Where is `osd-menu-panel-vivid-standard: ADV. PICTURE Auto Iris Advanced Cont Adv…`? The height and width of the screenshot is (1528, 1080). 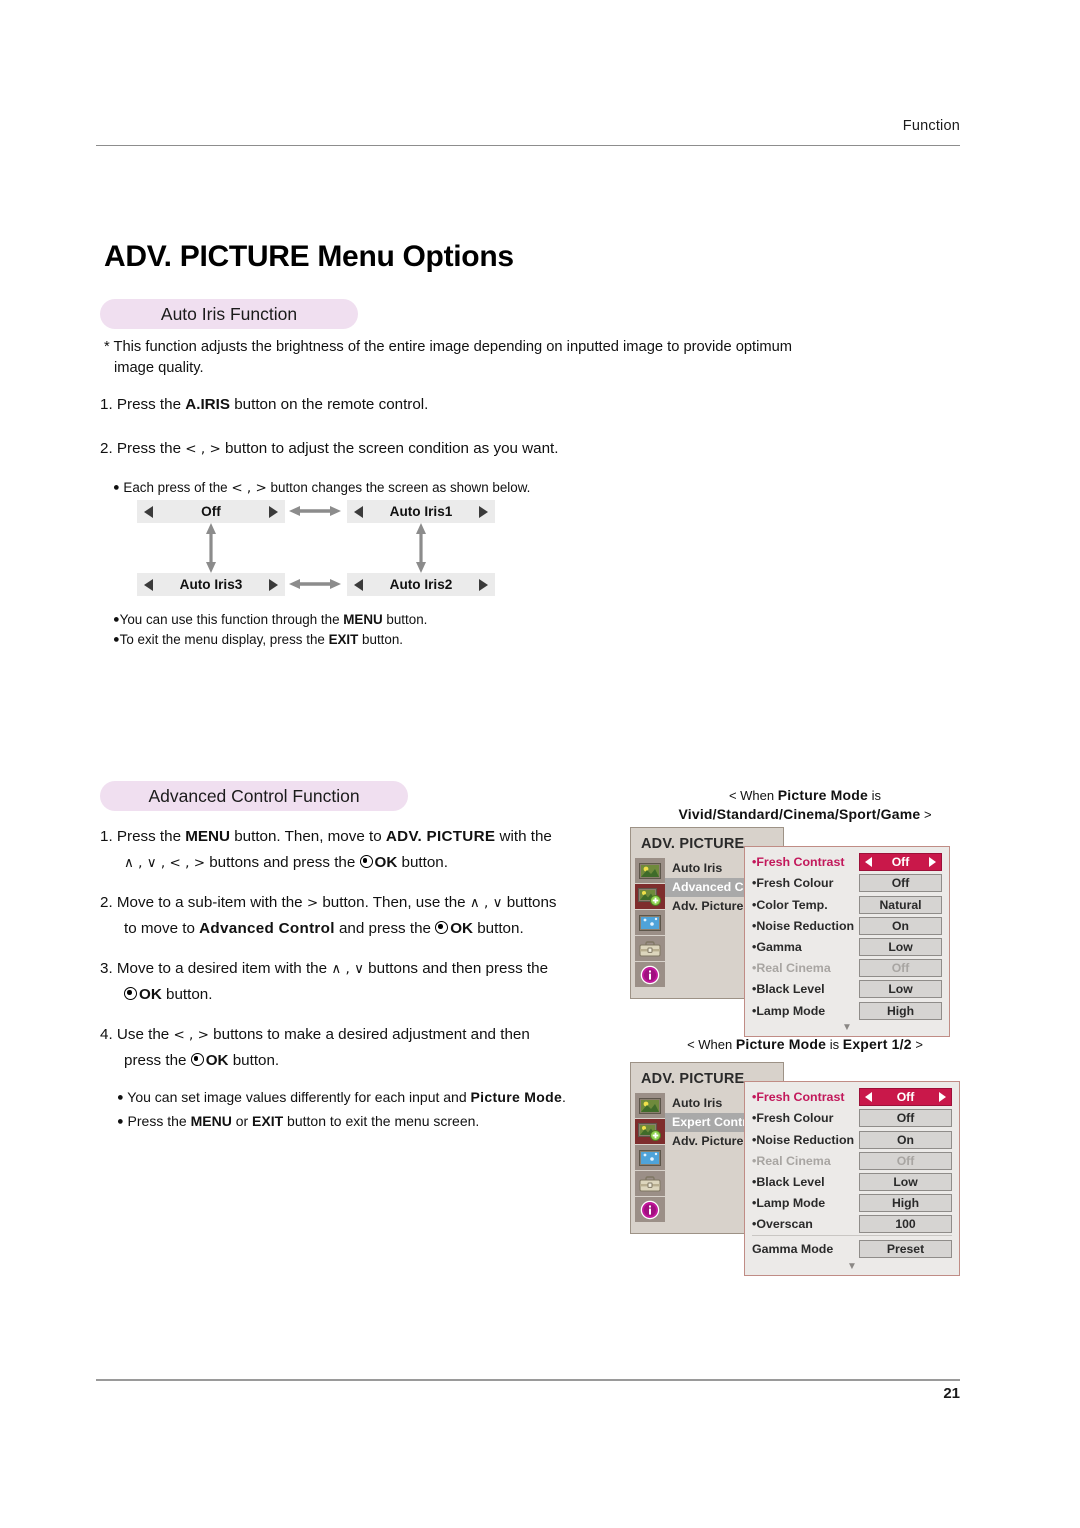 osd-menu-panel-vivid-standard: ADV. PICTURE Auto Iris Advanced Cont Adv… is located at coordinates (790, 932).